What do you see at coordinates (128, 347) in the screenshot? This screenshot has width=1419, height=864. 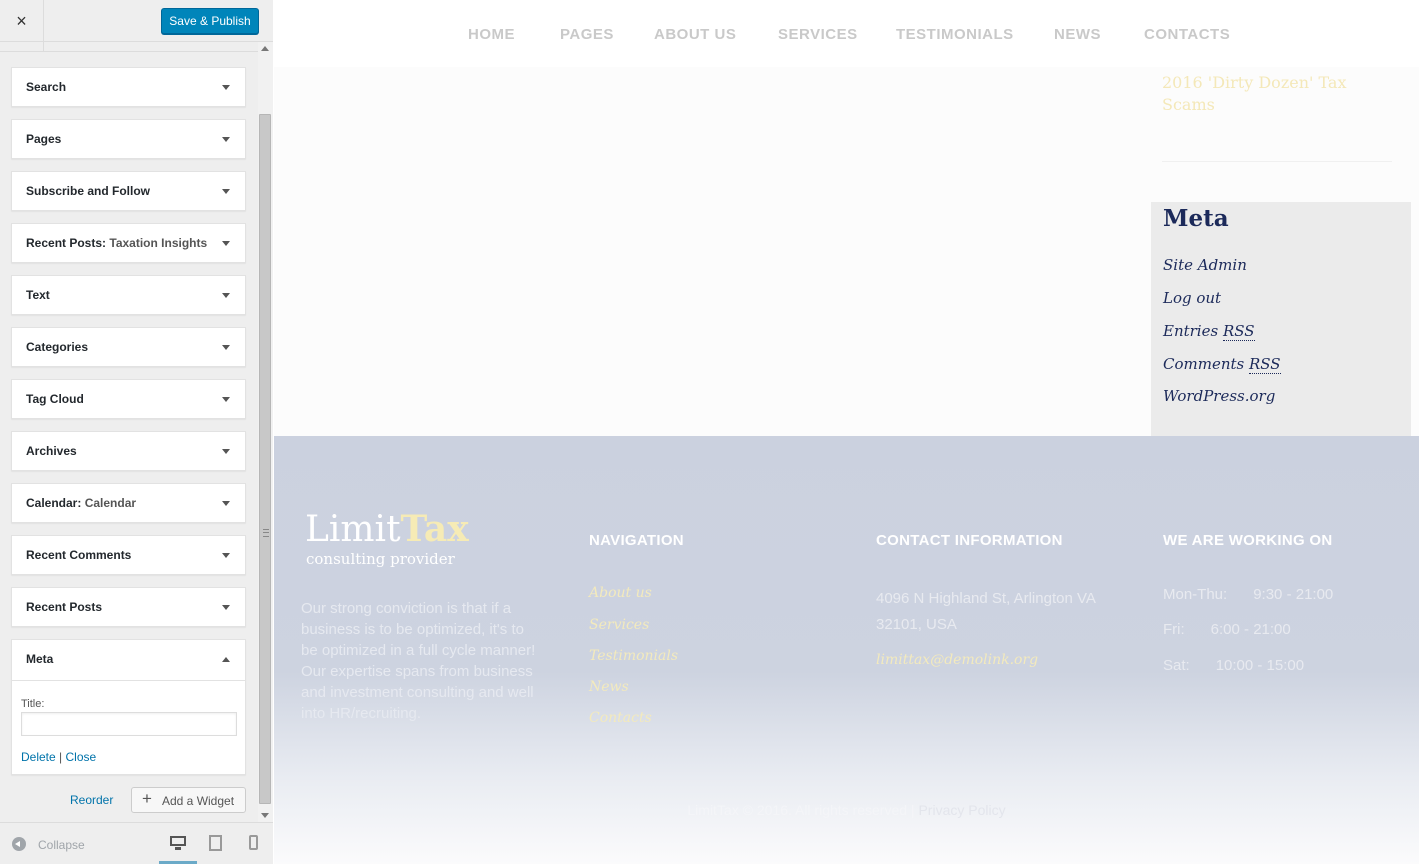 I see `widget-categories: Categories` at bounding box center [128, 347].